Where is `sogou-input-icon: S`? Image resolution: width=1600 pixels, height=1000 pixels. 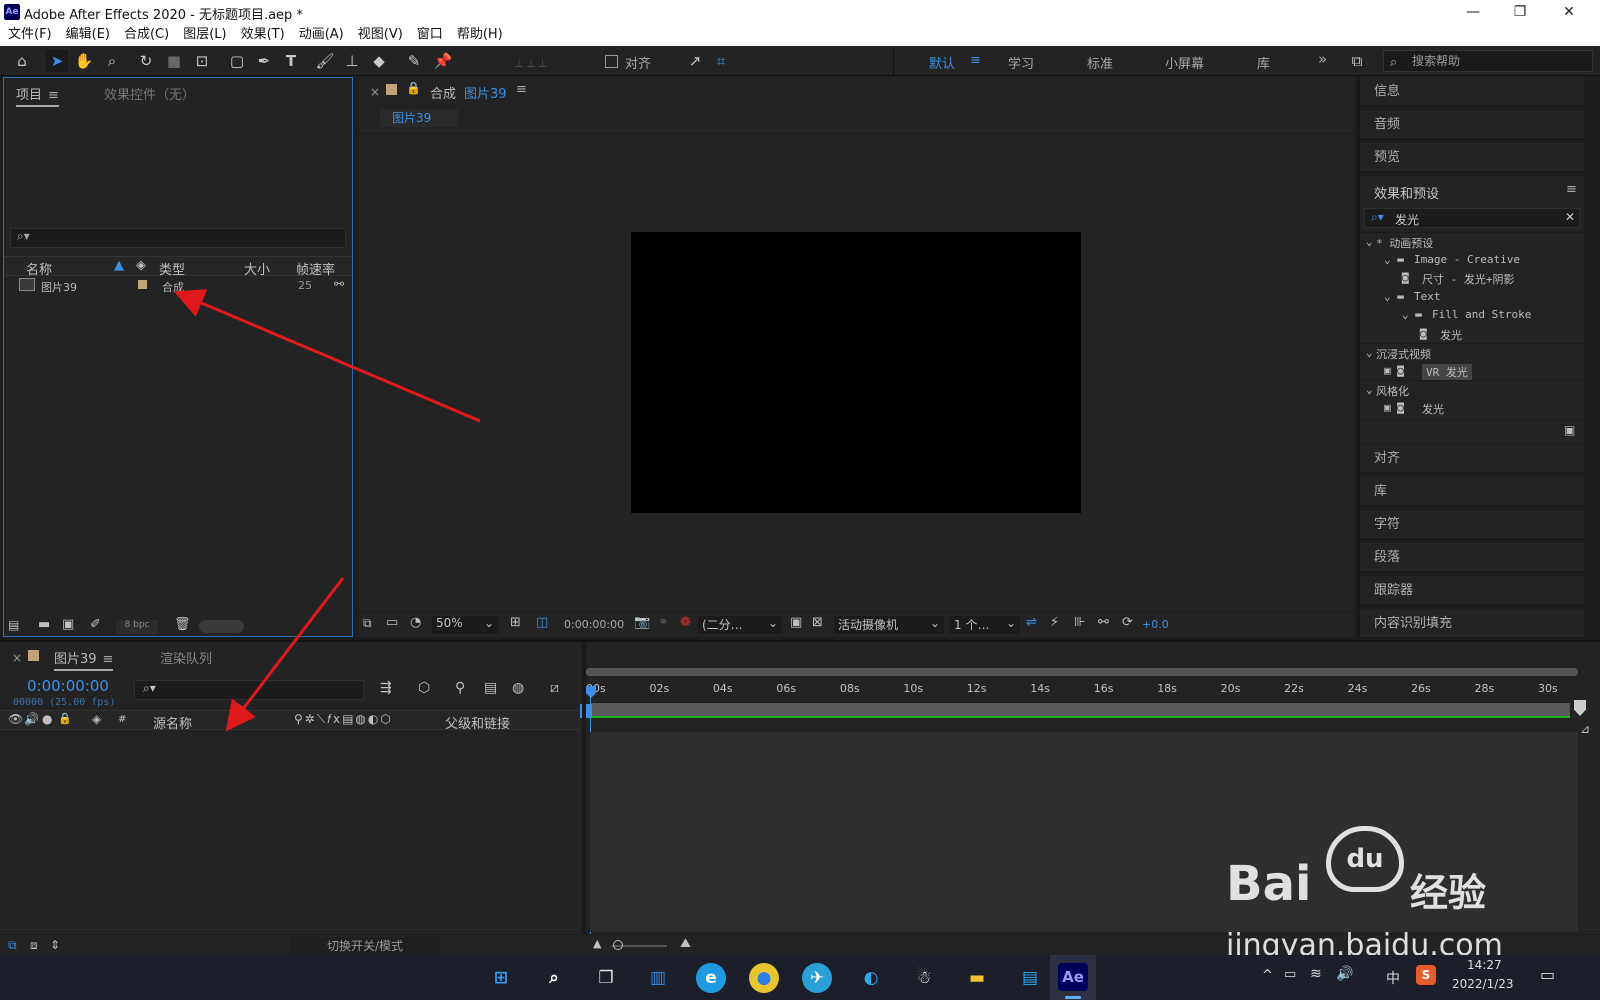
sogou-input-icon: S is located at coordinates (1426, 975).